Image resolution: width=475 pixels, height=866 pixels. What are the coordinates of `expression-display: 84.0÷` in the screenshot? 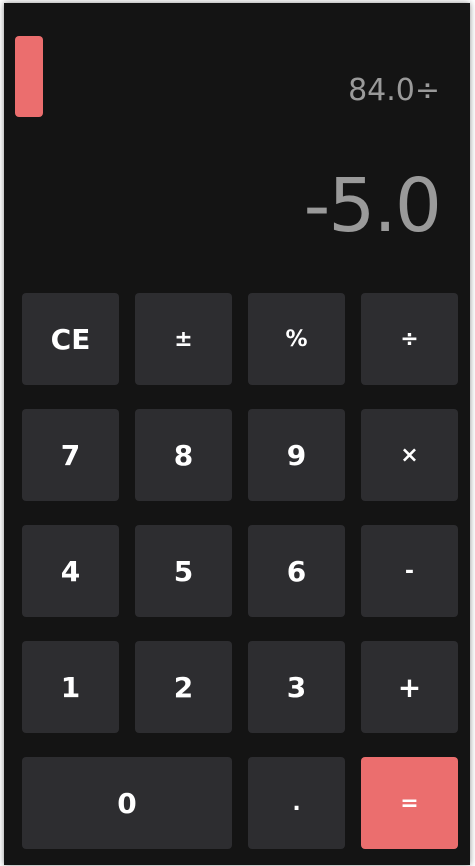 It's located at (394, 90).